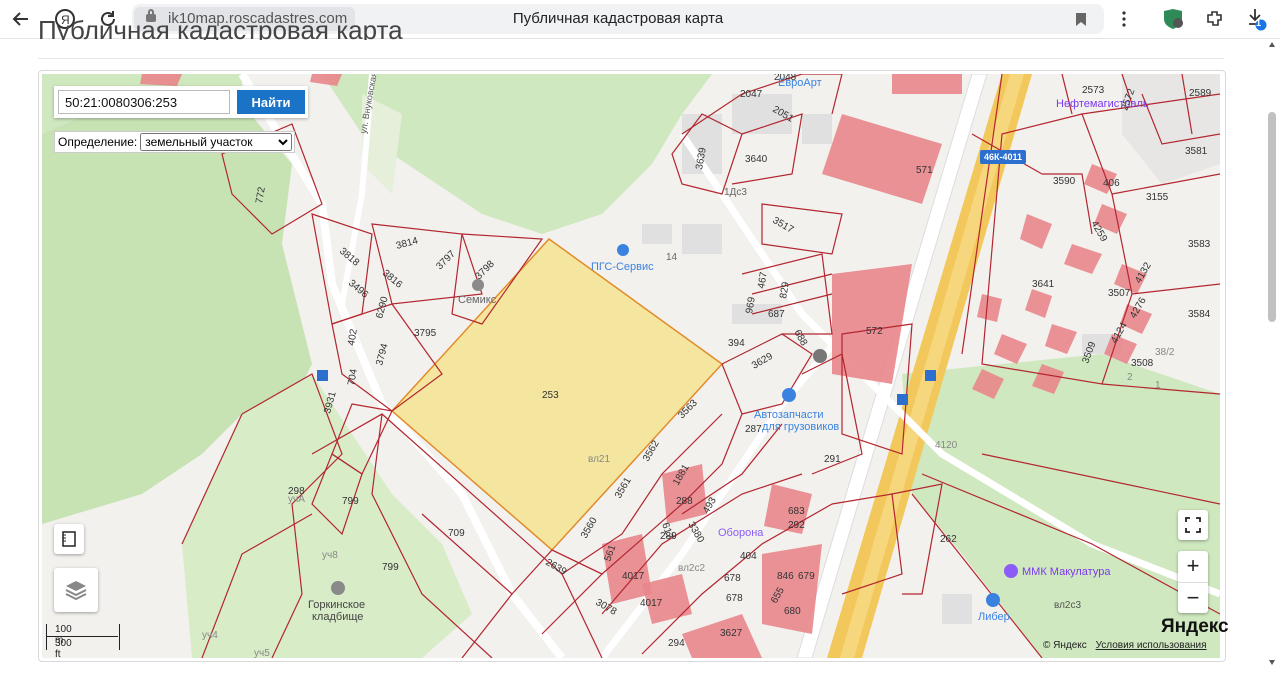 This screenshot has width=1280, height=673. Describe the element at coordinates (1259, 23) in the screenshot. I see `download-badge: 1` at that location.